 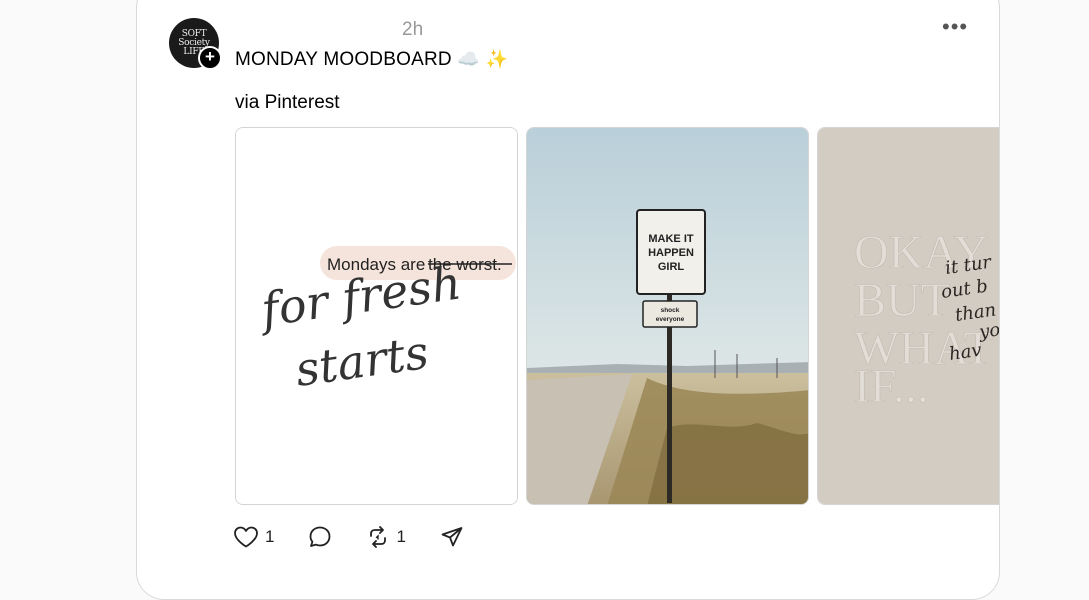 What do you see at coordinates (413, 29) in the screenshot?
I see `post-timestamp: 2h` at bounding box center [413, 29].